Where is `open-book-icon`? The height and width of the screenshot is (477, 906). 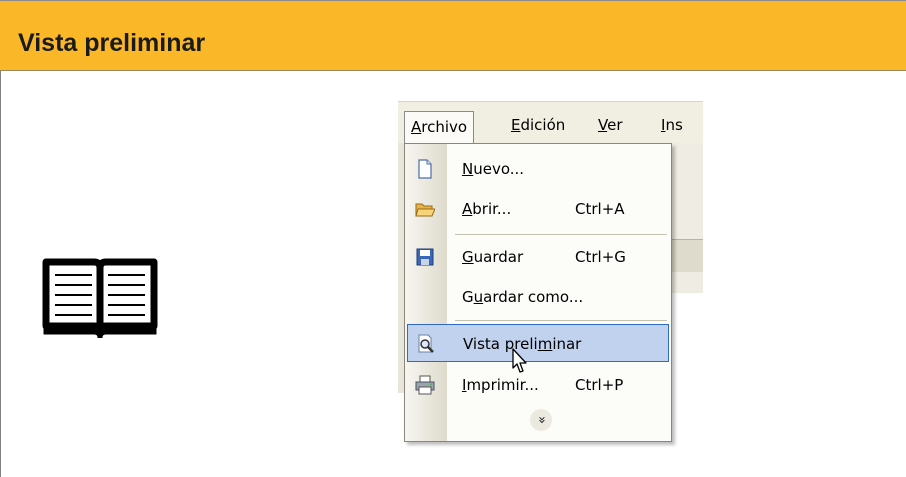 open-book-icon is located at coordinates (100, 298).